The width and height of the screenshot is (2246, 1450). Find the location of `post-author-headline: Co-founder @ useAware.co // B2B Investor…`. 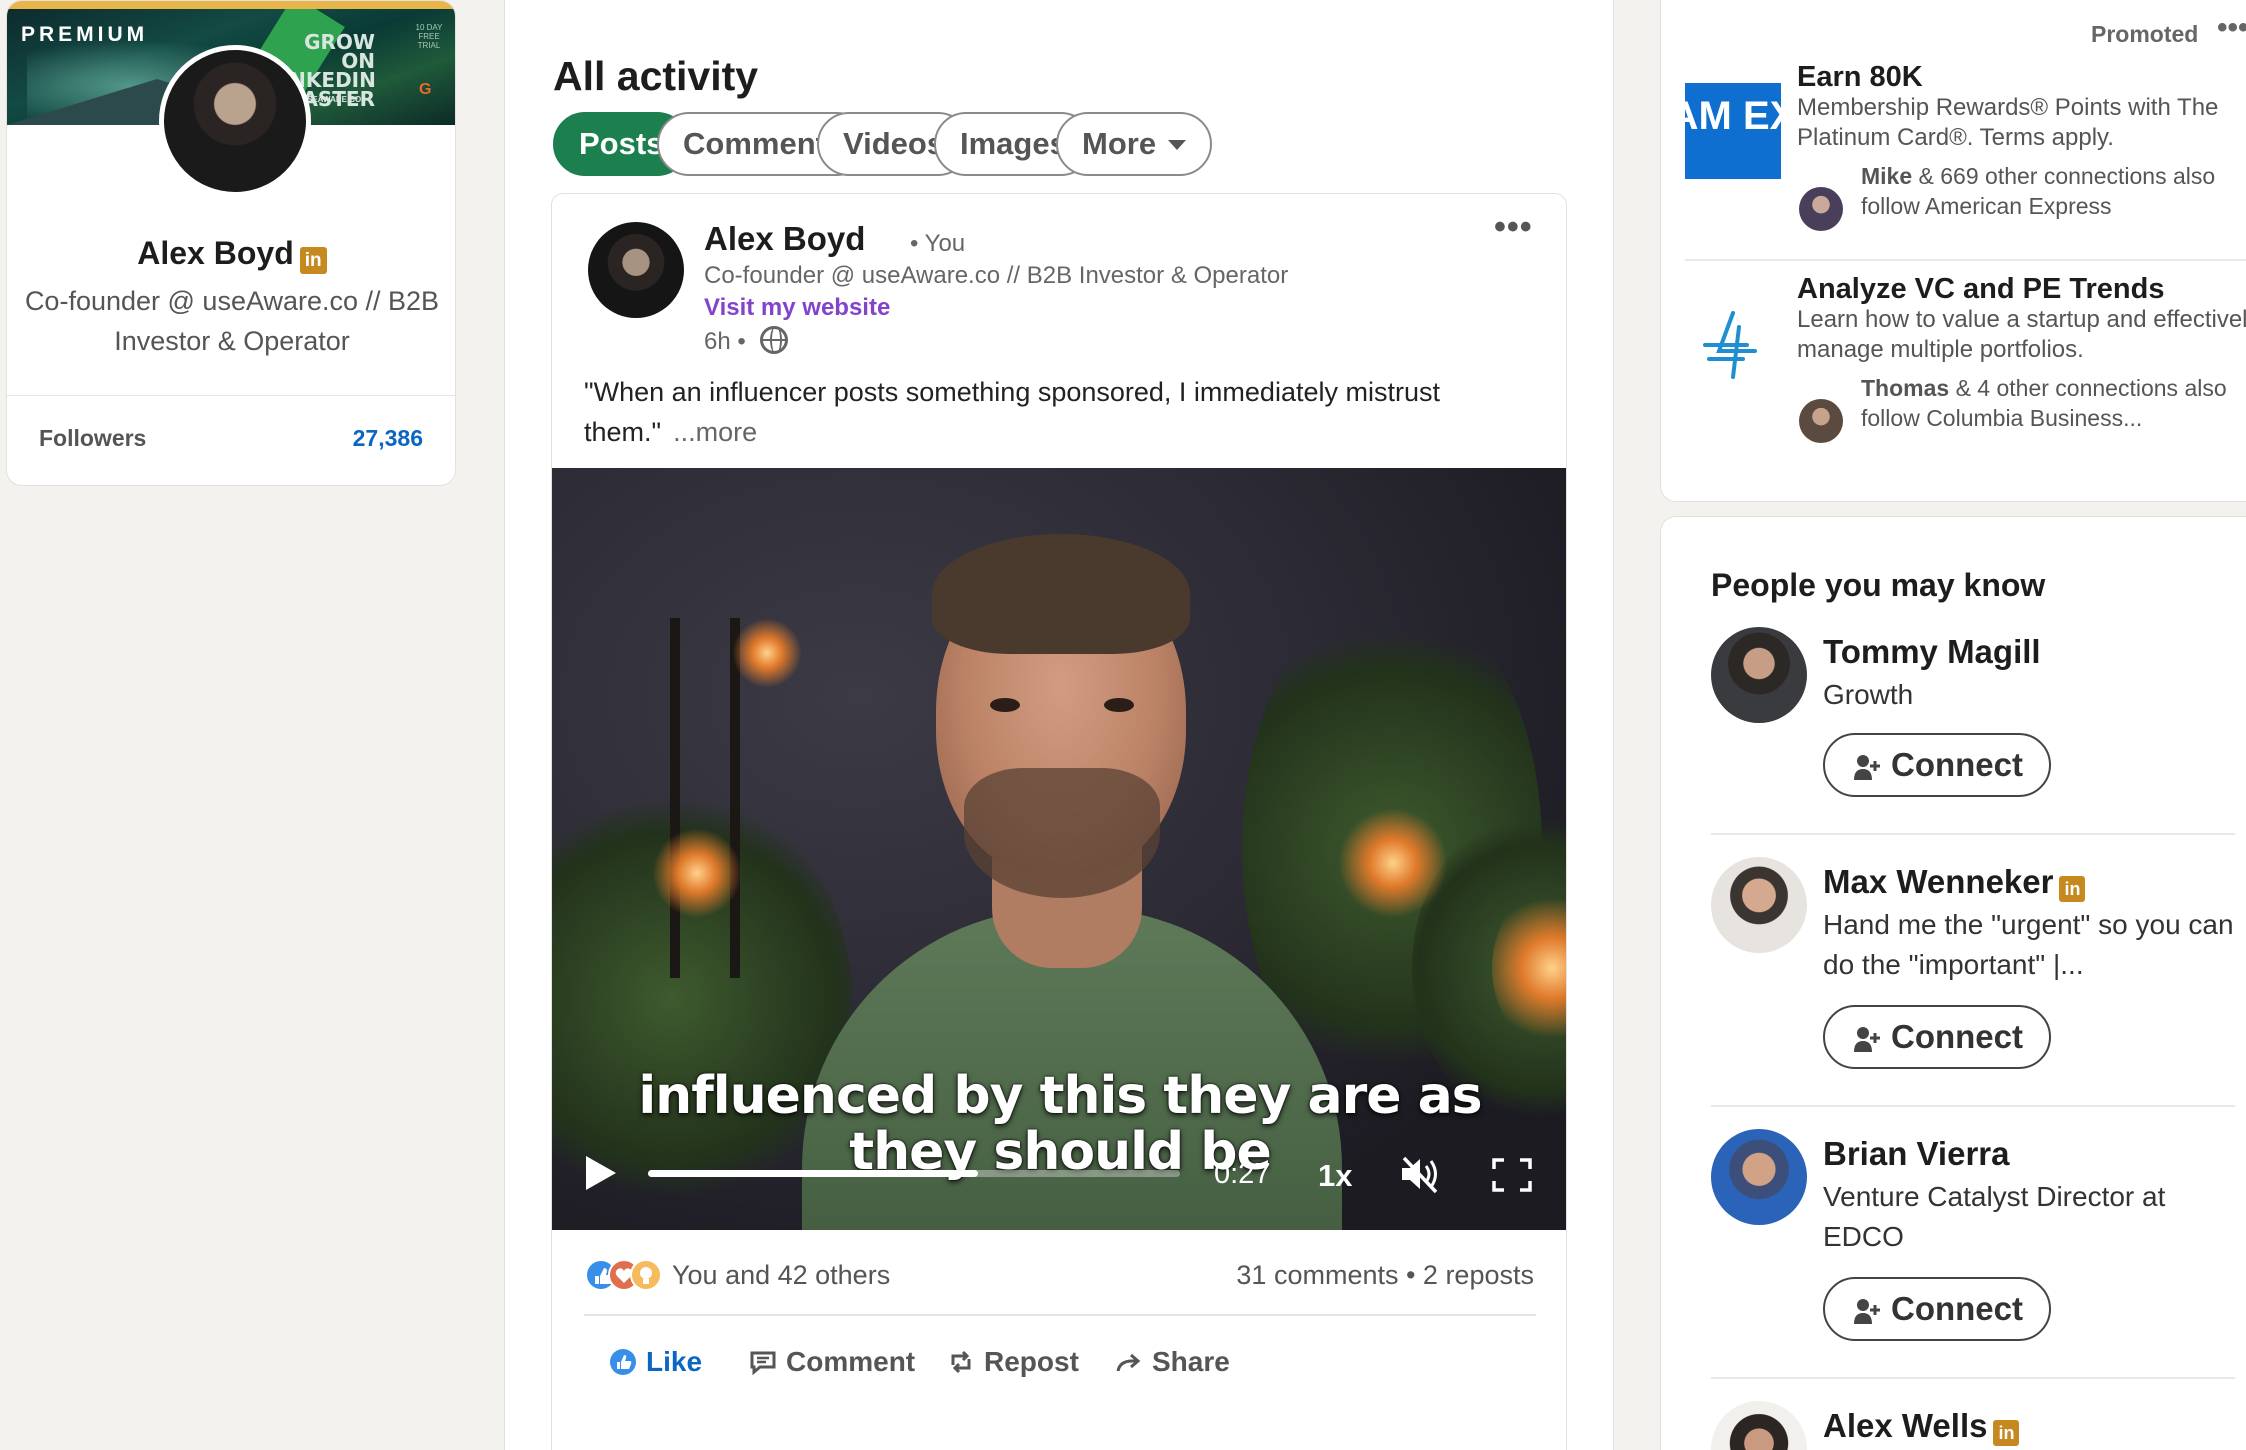

post-author-headline: Co-founder @ useAware.co // B2B Investor… is located at coordinates (996, 275).